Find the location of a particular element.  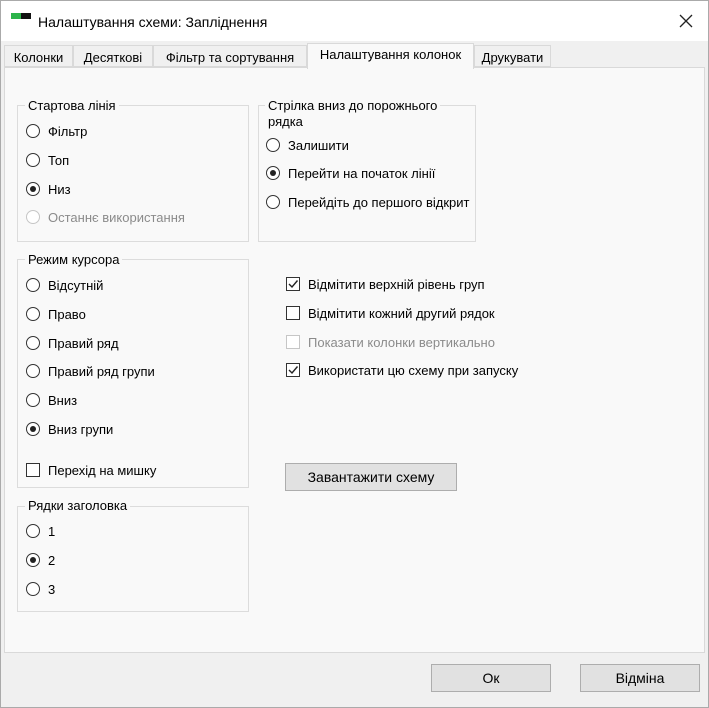

header-rows-1-label: 1 is located at coordinates (52, 531).